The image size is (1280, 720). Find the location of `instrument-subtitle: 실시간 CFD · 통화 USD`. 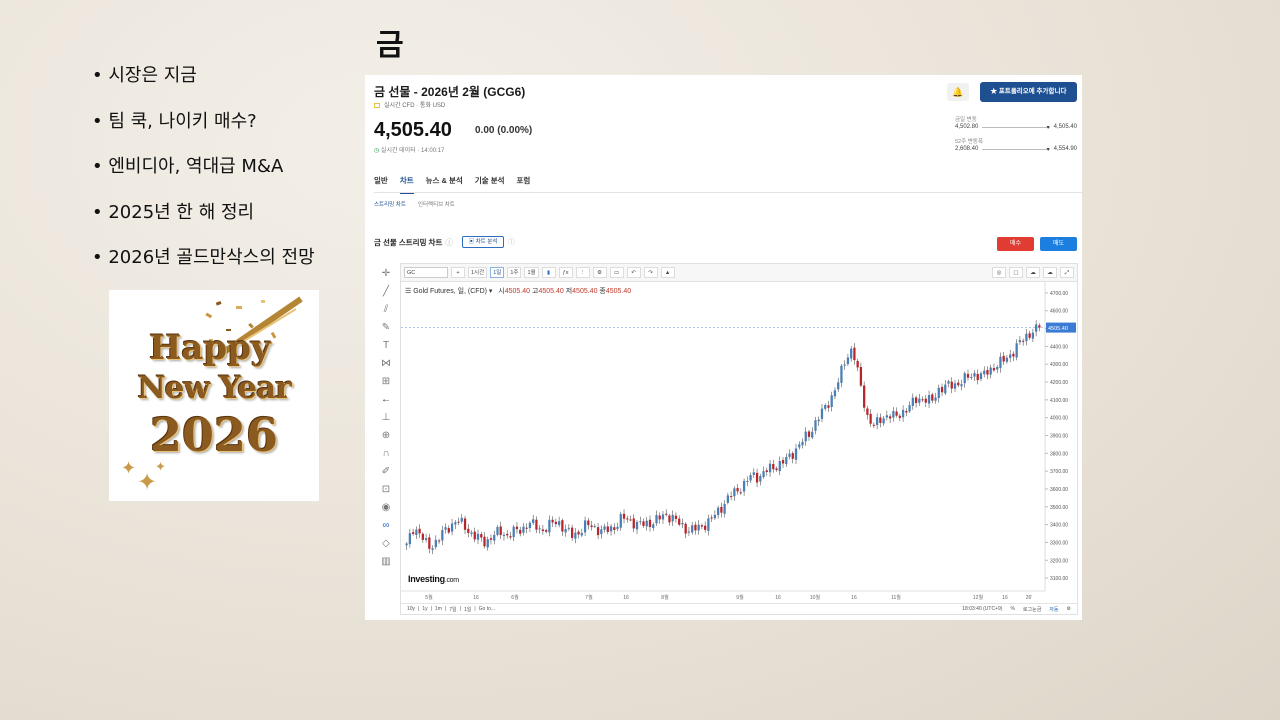

instrument-subtitle: 실시간 CFD · 통화 USD is located at coordinates (409, 104).